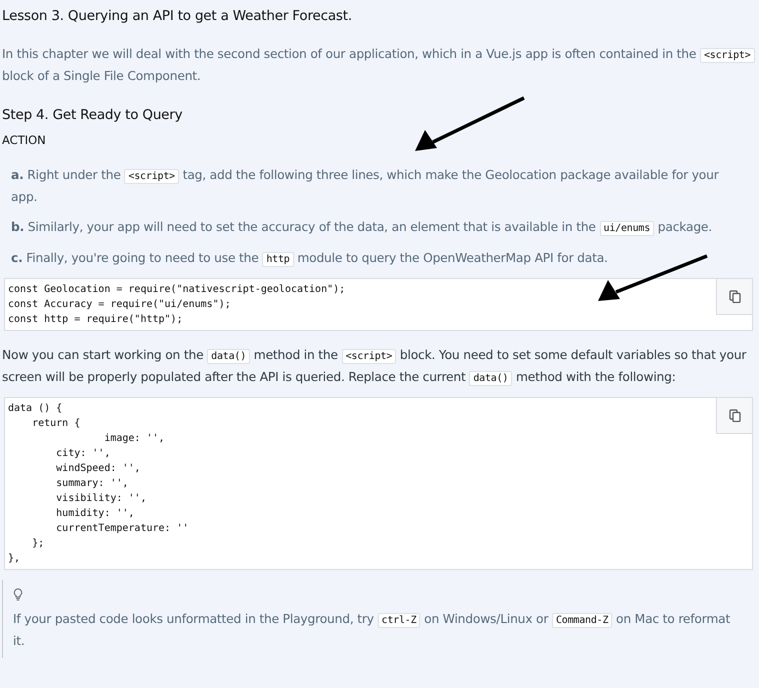 The image size is (759, 688). Describe the element at coordinates (177, 16) in the screenshot. I see `lesson-title: Lesson 3. Querying an API to get a Weather Forecast.` at that location.